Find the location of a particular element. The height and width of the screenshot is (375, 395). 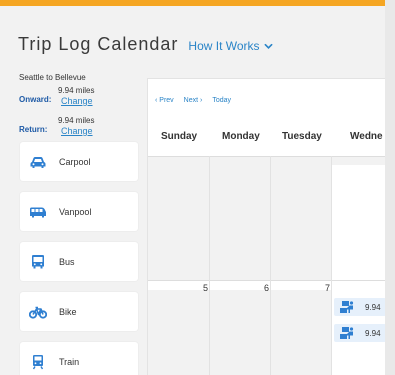

page-title: Trip Log Calendar is located at coordinates (98, 44).